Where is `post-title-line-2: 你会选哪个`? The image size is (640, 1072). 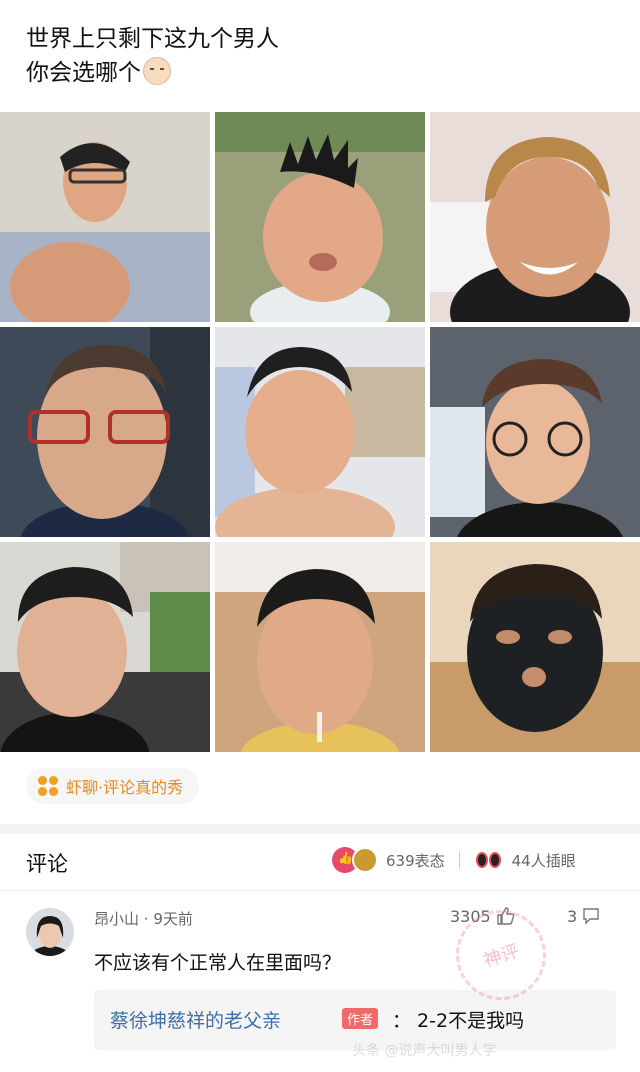
post-title-line-2: 你会选哪个 is located at coordinates (83, 73).